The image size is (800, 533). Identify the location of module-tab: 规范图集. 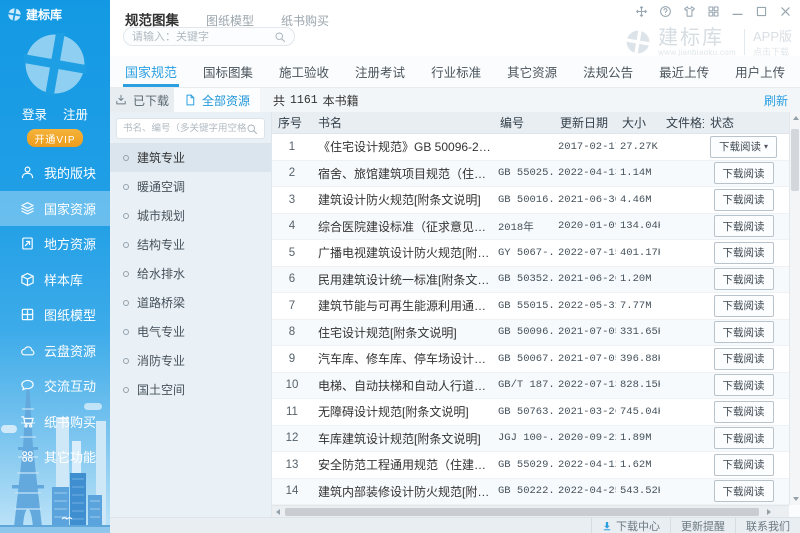
(152, 19).